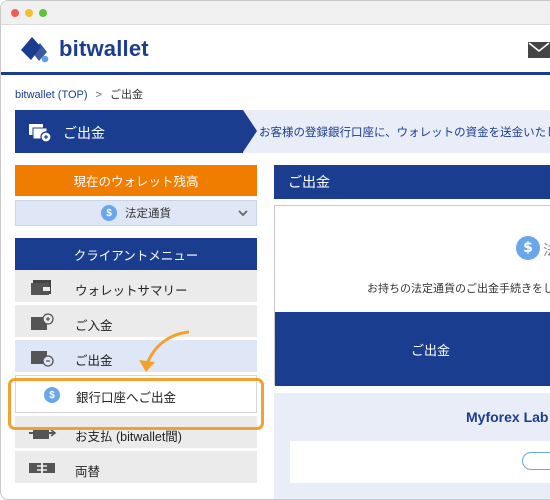  Describe the element at coordinates (42, 468) in the screenshot. I see `exchange-icon` at that location.